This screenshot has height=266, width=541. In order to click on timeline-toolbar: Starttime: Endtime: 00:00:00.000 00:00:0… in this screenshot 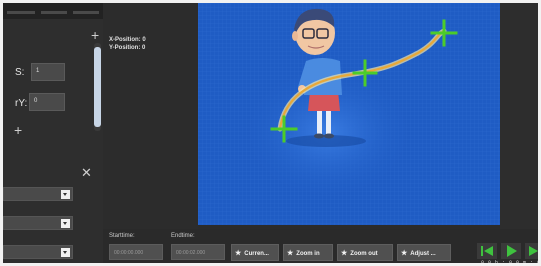, I will do `click(322, 247)`.